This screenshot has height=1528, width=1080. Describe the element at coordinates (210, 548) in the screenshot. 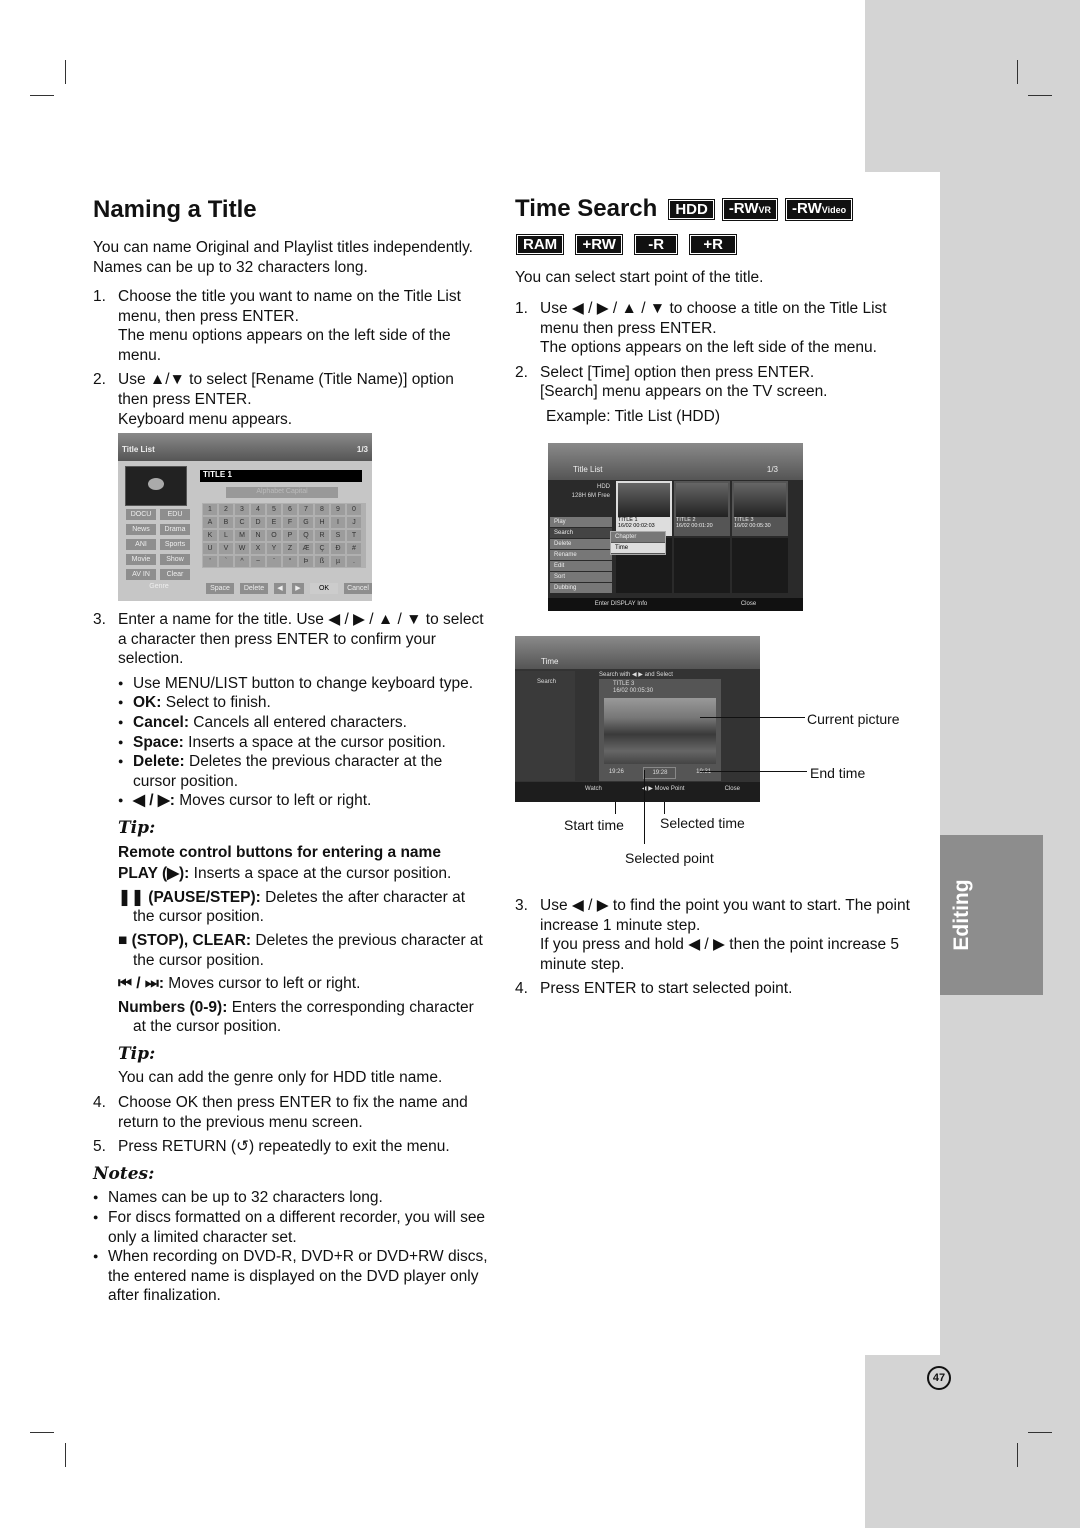

I see `keyboard-key: U` at that location.